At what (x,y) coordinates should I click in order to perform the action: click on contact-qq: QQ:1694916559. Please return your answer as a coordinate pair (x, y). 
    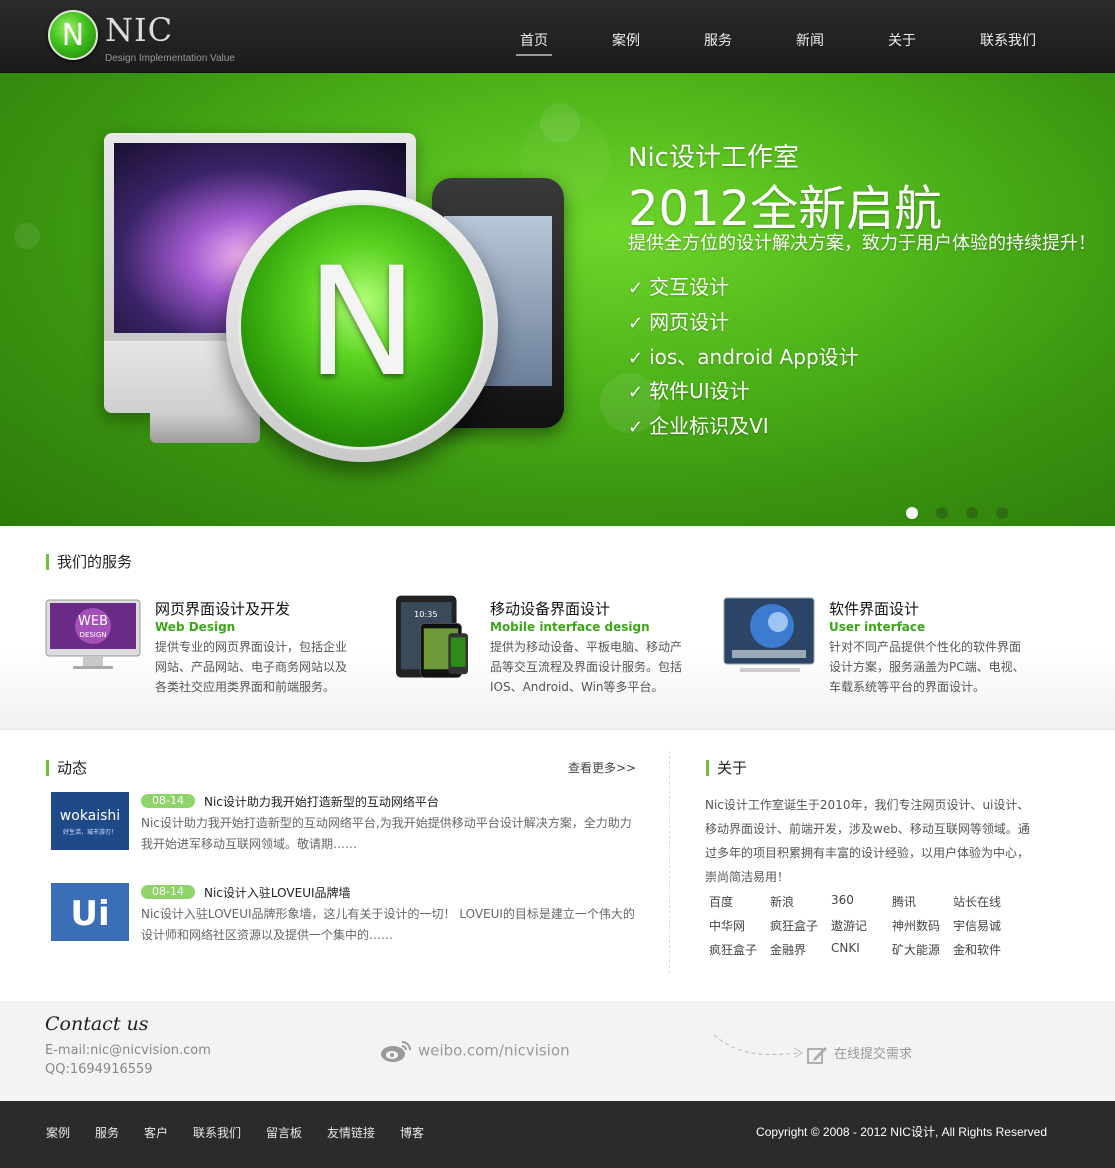
    Looking at the image, I should click on (99, 1069).